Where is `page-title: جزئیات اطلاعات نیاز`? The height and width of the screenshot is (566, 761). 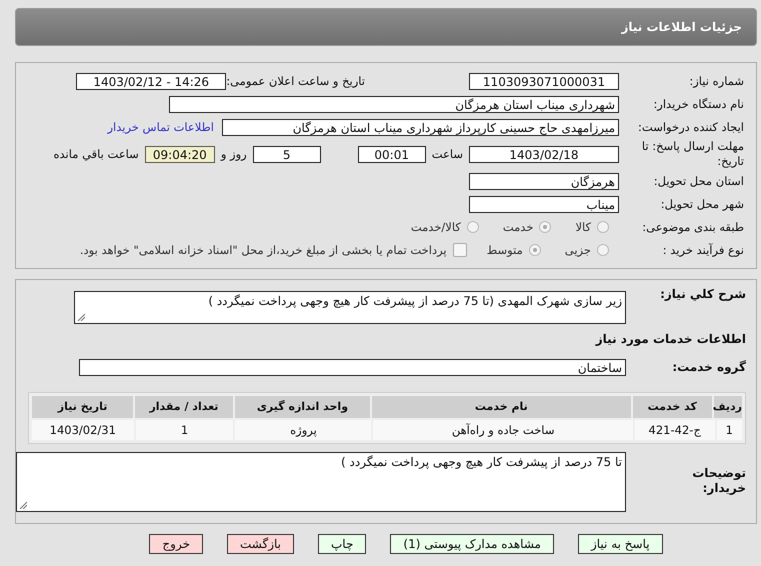
page-title: جزئیات اطلاعات نیاز is located at coordinates (681, 27).